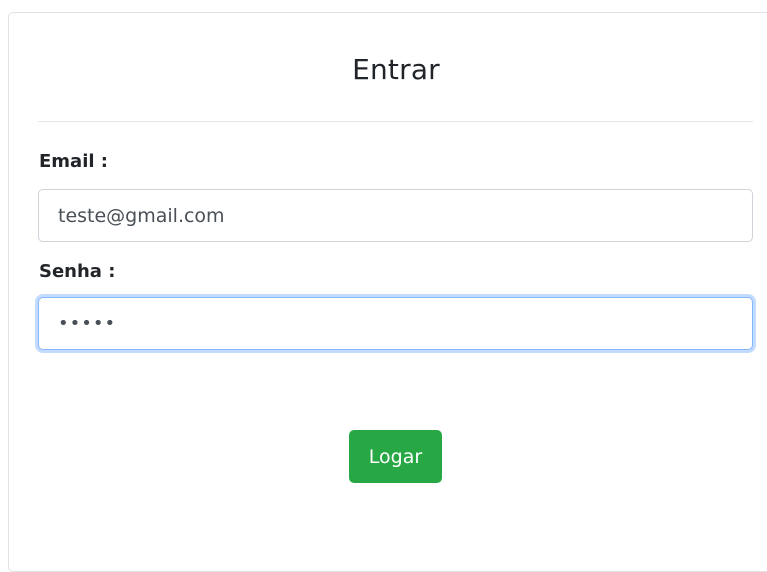 The height and width of the screenshot is (572, 767). Describe the element at coordinates (395, 121) in the screenshot. I see `title-divider` at that location.